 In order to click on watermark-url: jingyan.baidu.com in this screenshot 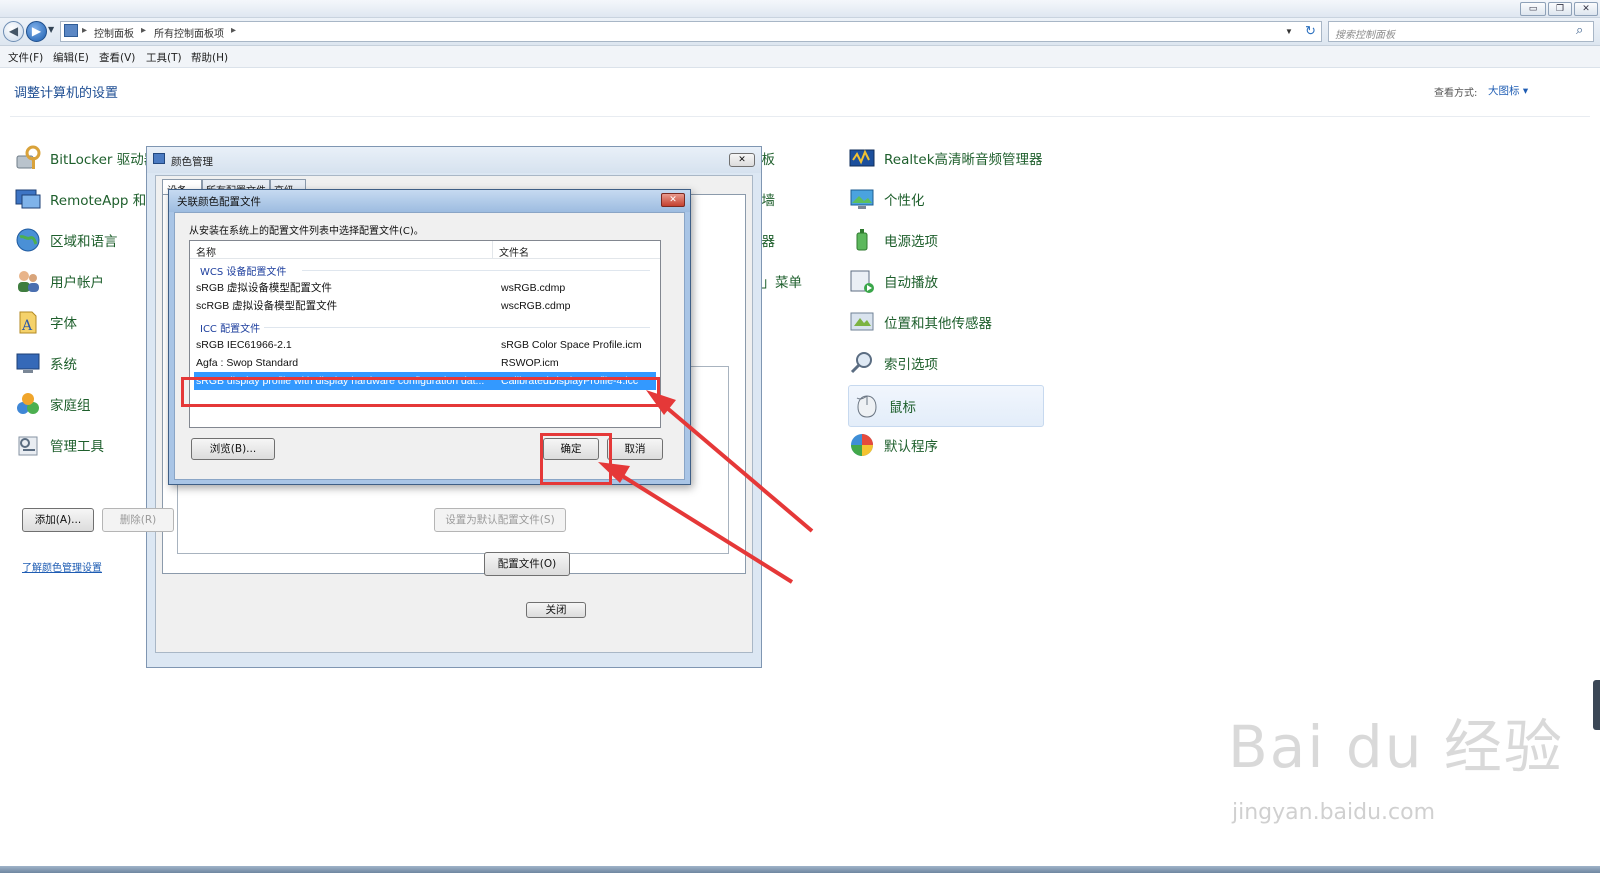, I will do `click(1334, 812)`.